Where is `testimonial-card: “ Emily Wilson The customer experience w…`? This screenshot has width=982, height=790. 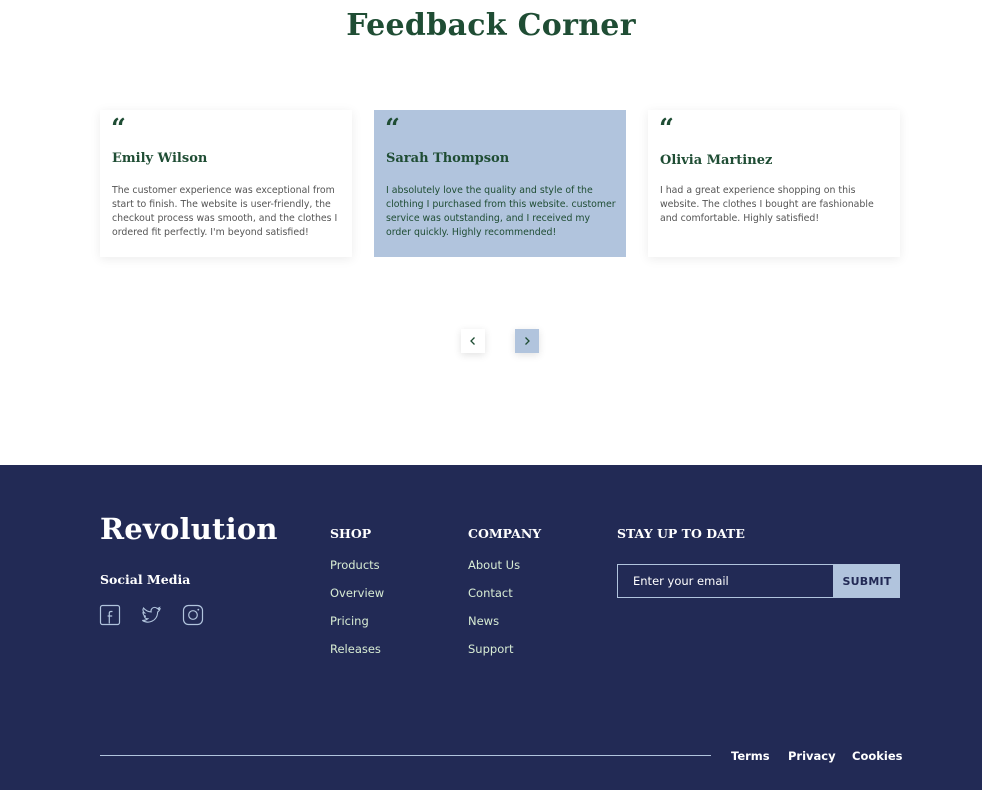 testimonial-card: “ Emily Wilson The customer experience w… is located at coordinates (226, 183).